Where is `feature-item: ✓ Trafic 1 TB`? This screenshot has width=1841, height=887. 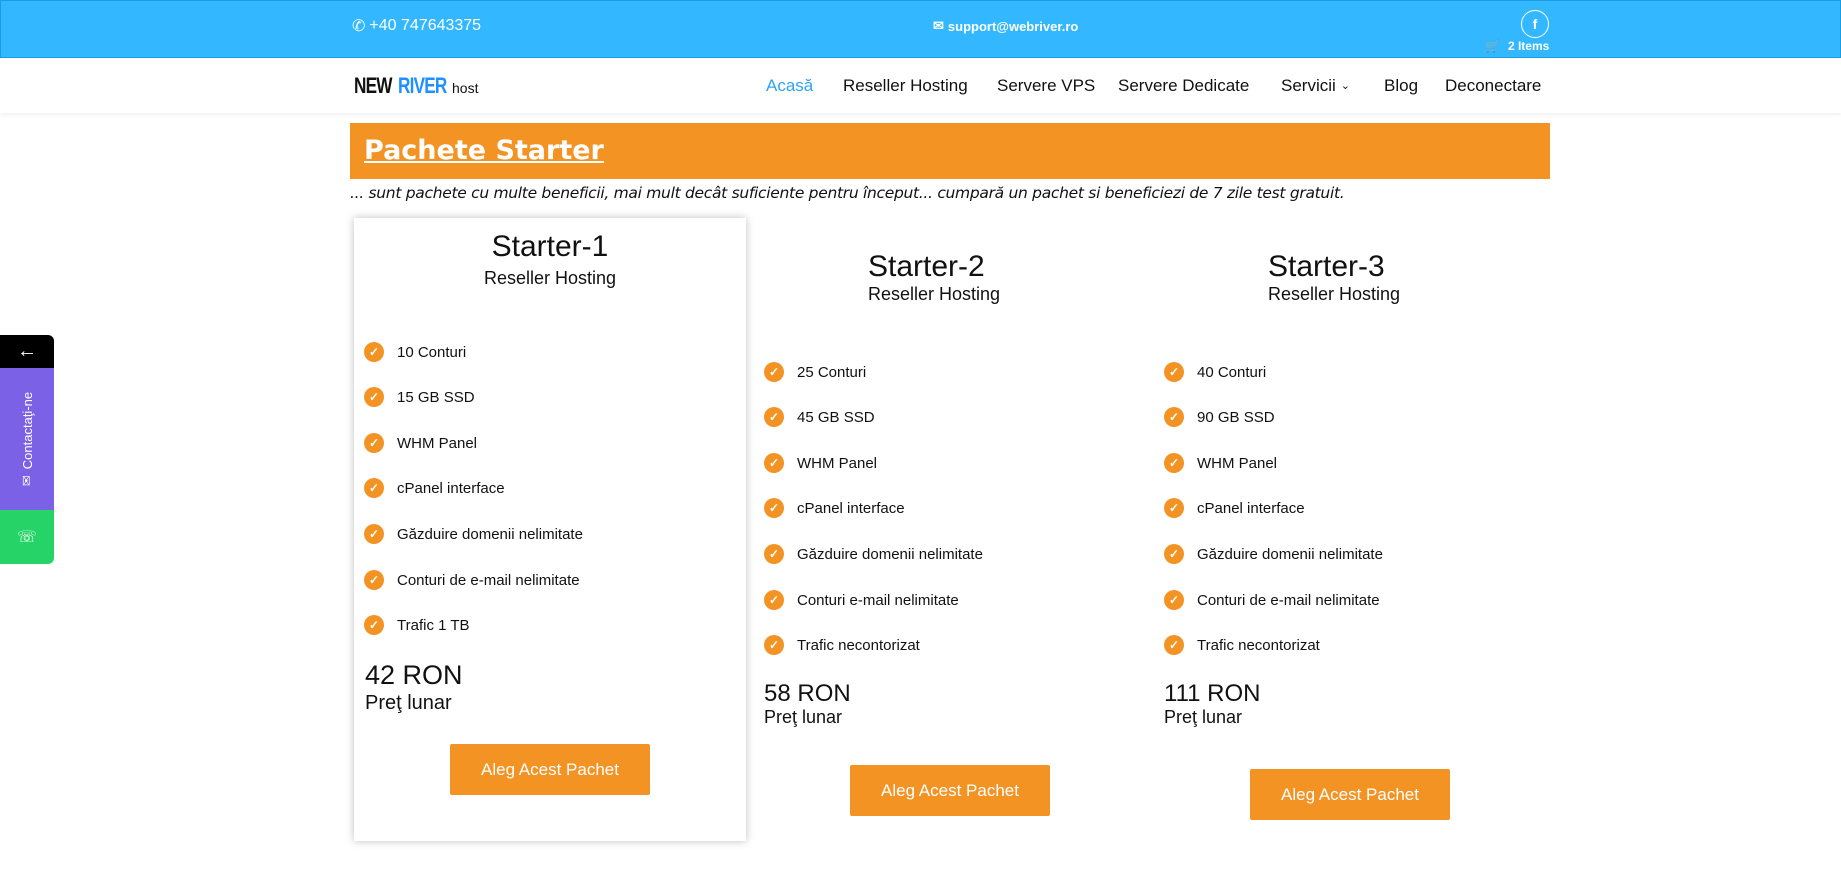
feature-item: ✓ Trafic 1 TB is located at coordinates (417, 625).